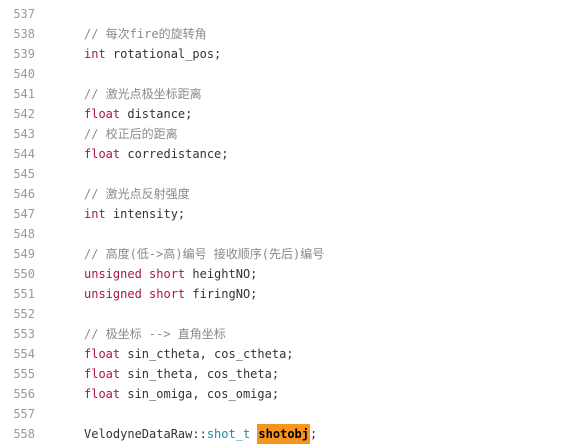  What do you see at coordinates (207, 354) in the screenshot?
I see `code-token: sin_ctheta, cos_ctheta;` at bounding box center [207, 354].